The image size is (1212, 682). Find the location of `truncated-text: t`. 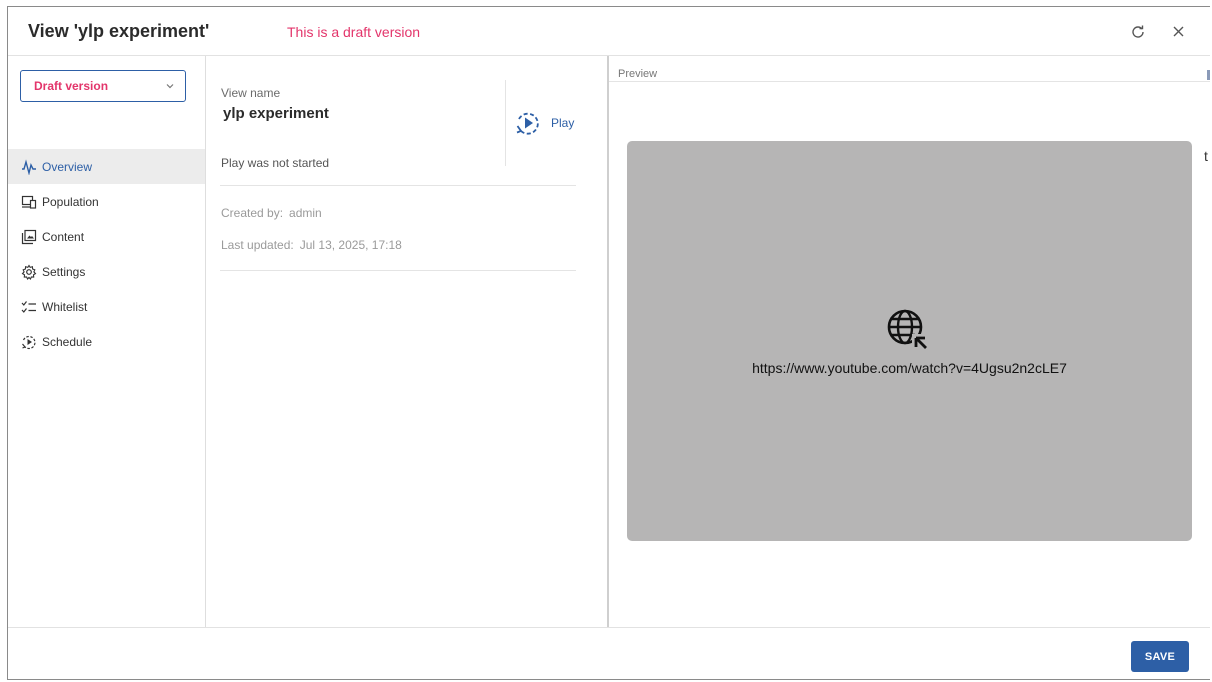

truncated-text: t is located at coordinates (1206, 156).